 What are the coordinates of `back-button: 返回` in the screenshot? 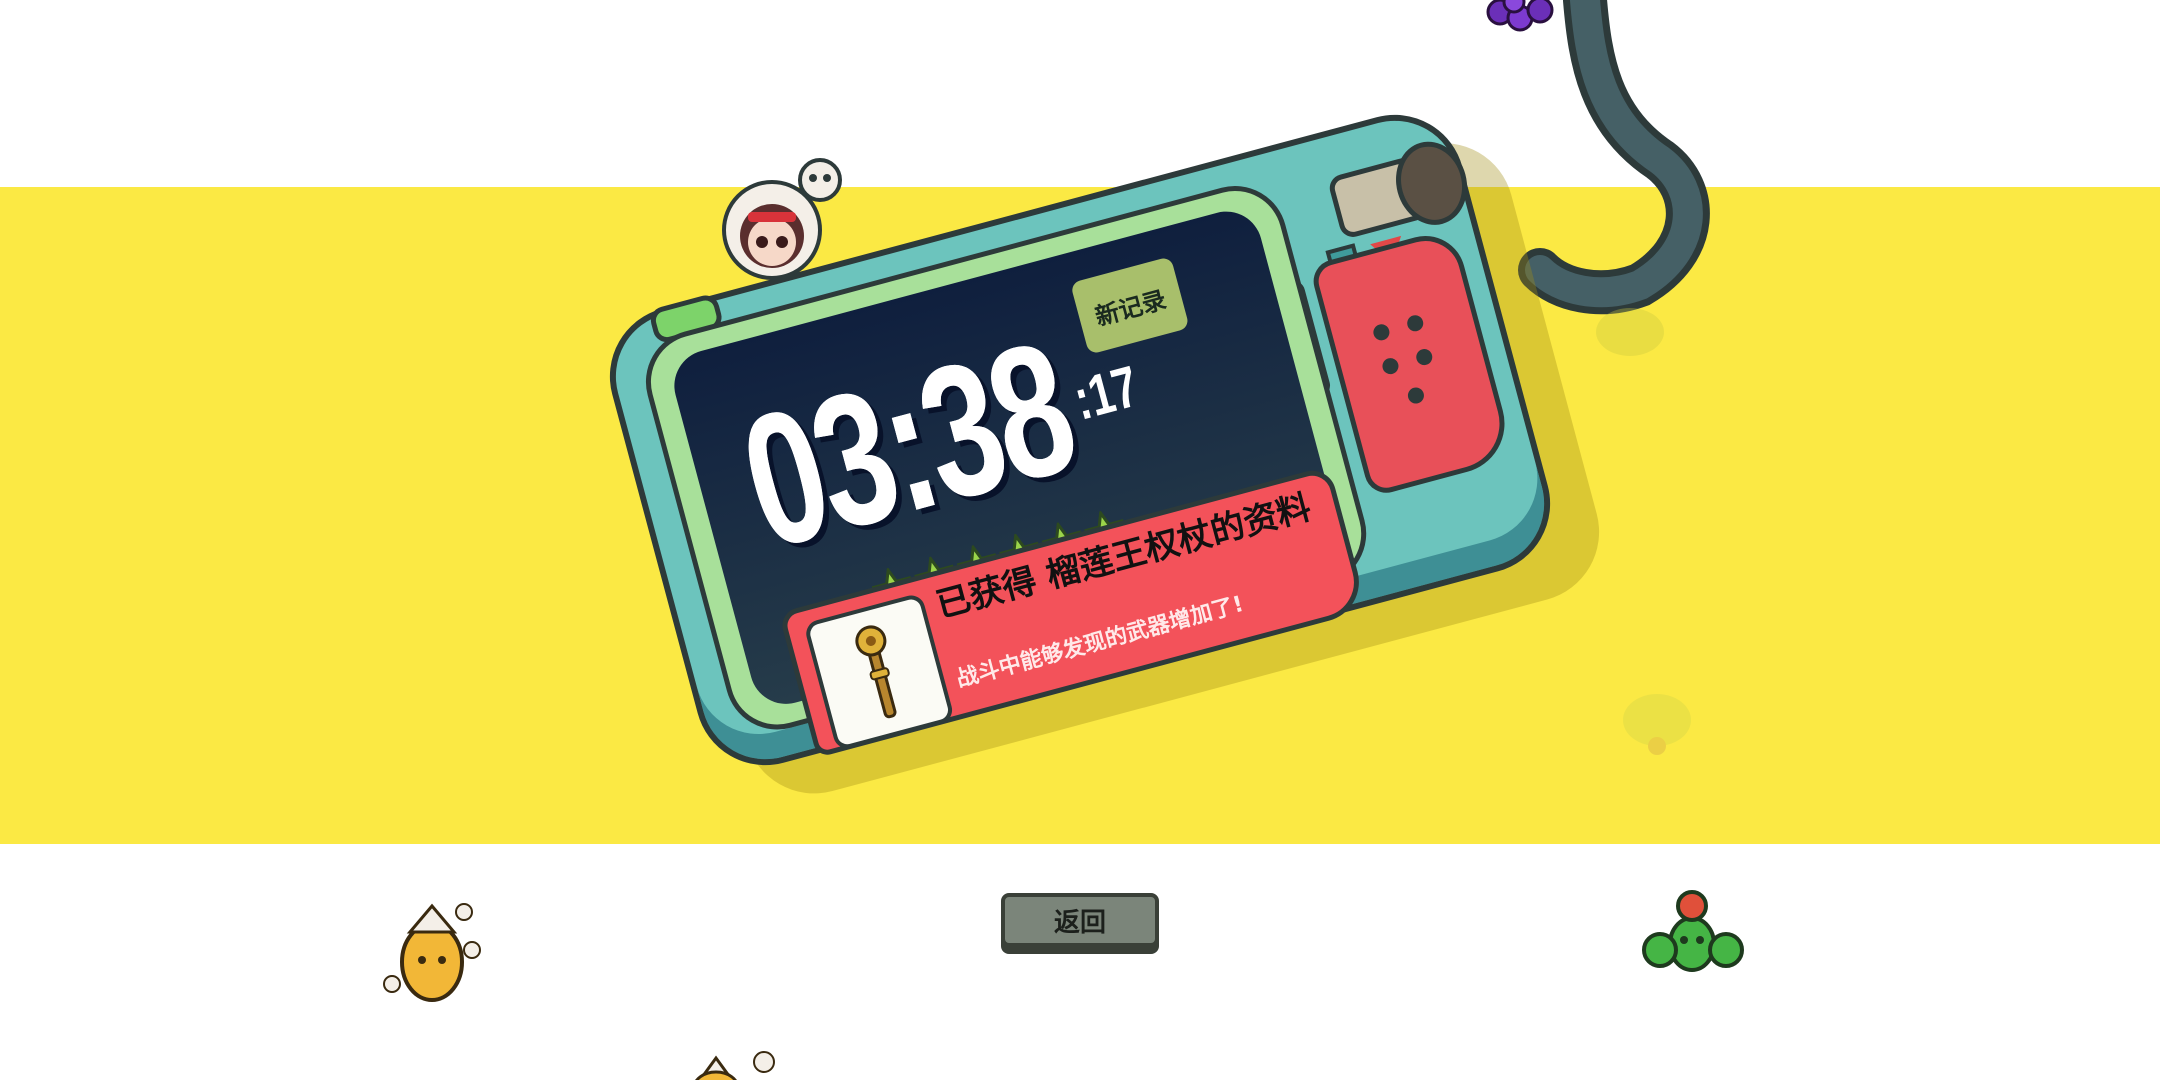 It's located at (1080, 920).